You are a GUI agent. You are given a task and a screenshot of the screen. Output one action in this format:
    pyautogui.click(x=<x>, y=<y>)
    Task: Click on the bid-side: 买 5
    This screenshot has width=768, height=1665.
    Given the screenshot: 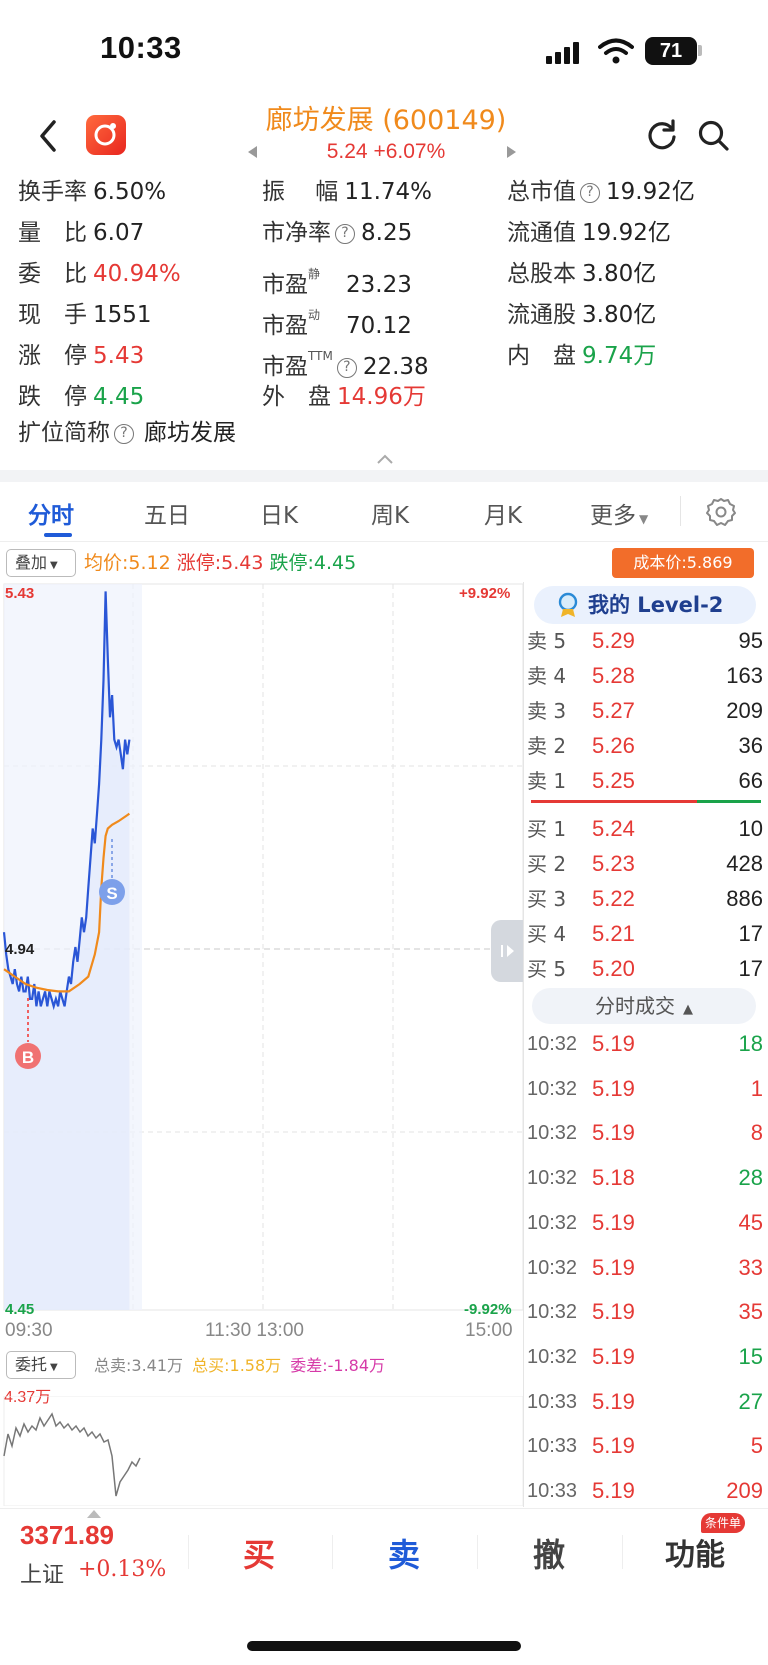 What is the action you would take?
    pyautogui.click(x=547, y=969)
    